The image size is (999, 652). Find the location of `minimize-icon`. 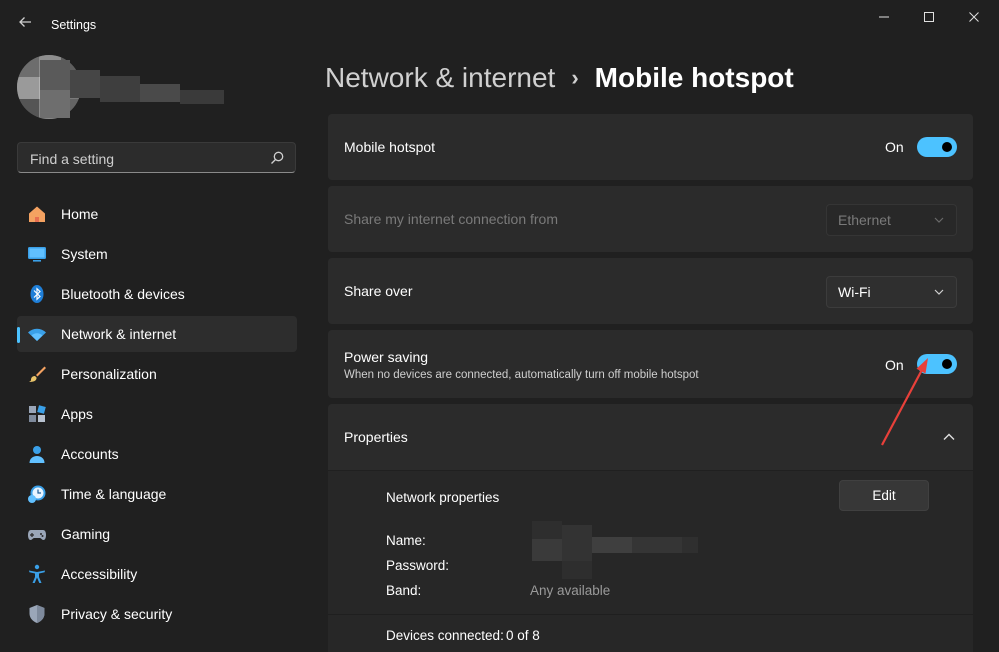

minimize-icon is located at coordinates (884, 18).